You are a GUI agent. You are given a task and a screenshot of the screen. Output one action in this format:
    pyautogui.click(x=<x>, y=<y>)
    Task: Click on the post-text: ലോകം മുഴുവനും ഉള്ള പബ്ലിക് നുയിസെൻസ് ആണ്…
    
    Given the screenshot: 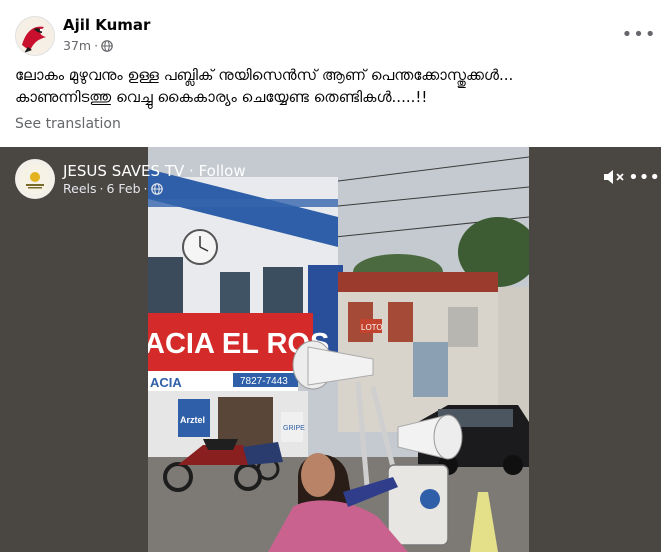 What is the action you would take?
    pyautogui.click(x=330, y=86)
    